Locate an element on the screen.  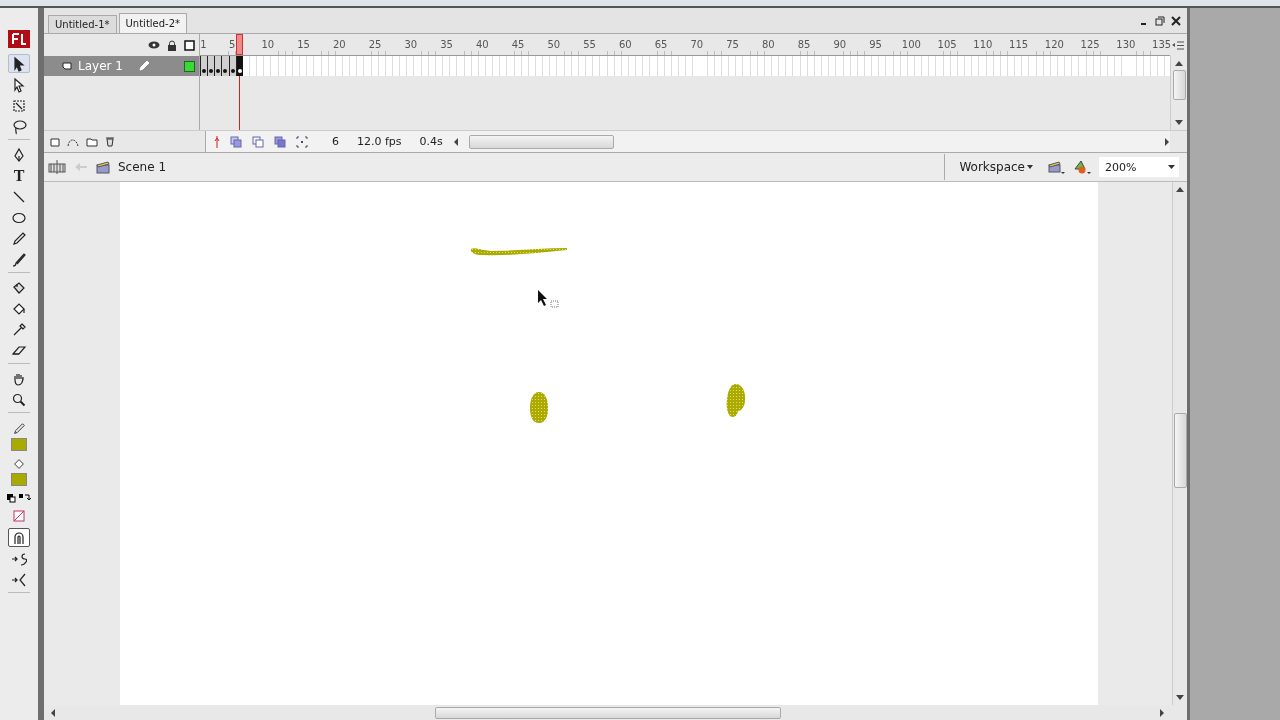
frame-number: 115 is located at coordinates (1019, 44).